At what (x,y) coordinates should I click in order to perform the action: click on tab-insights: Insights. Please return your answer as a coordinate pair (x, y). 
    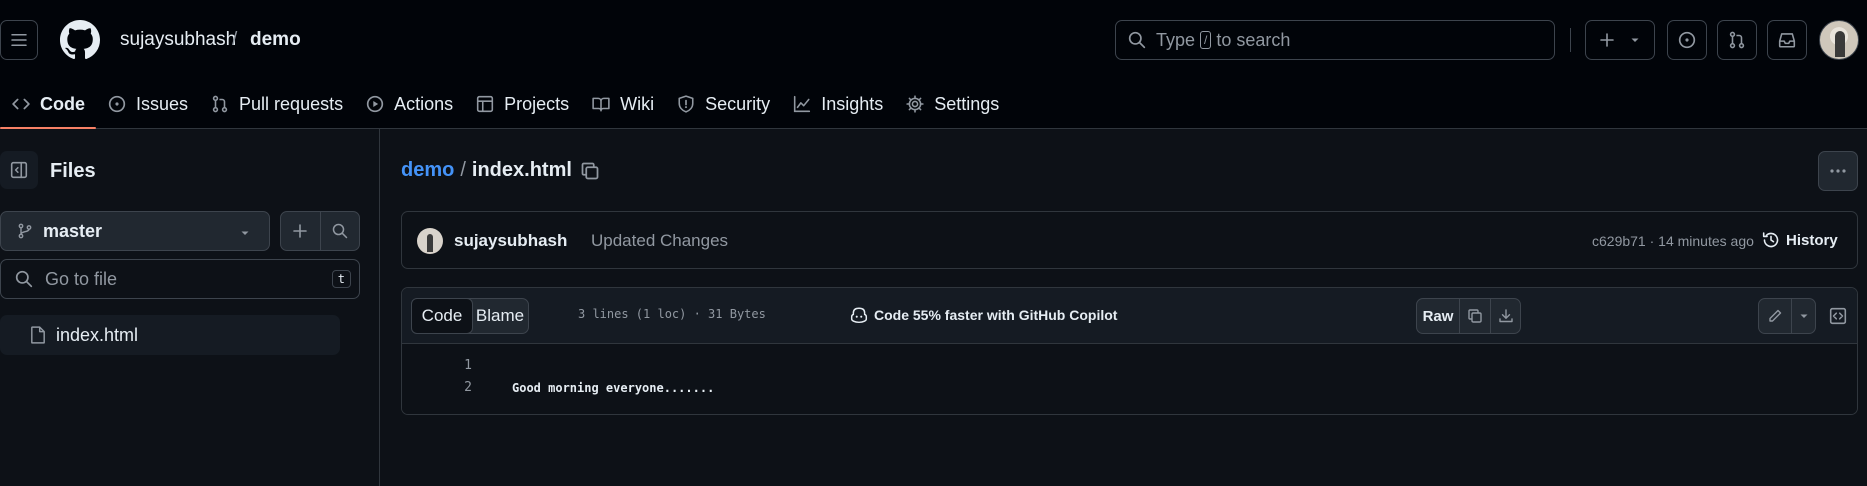
    Looking at the image, I should click on (837, 104).